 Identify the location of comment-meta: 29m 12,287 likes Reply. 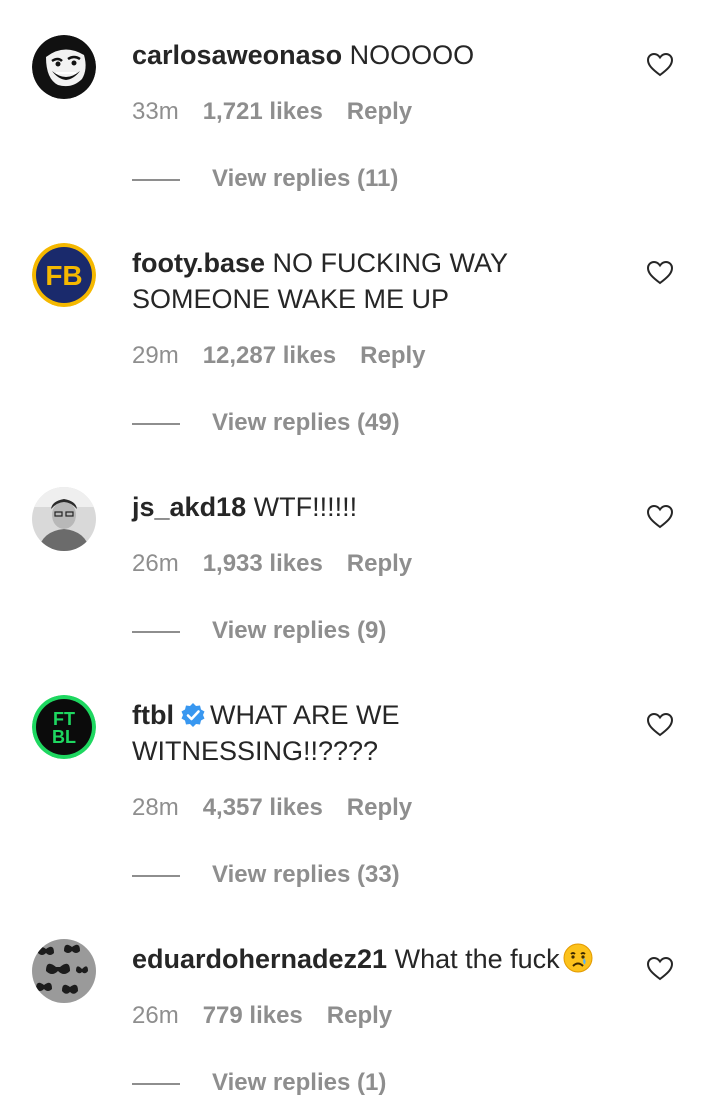
(279, 356).